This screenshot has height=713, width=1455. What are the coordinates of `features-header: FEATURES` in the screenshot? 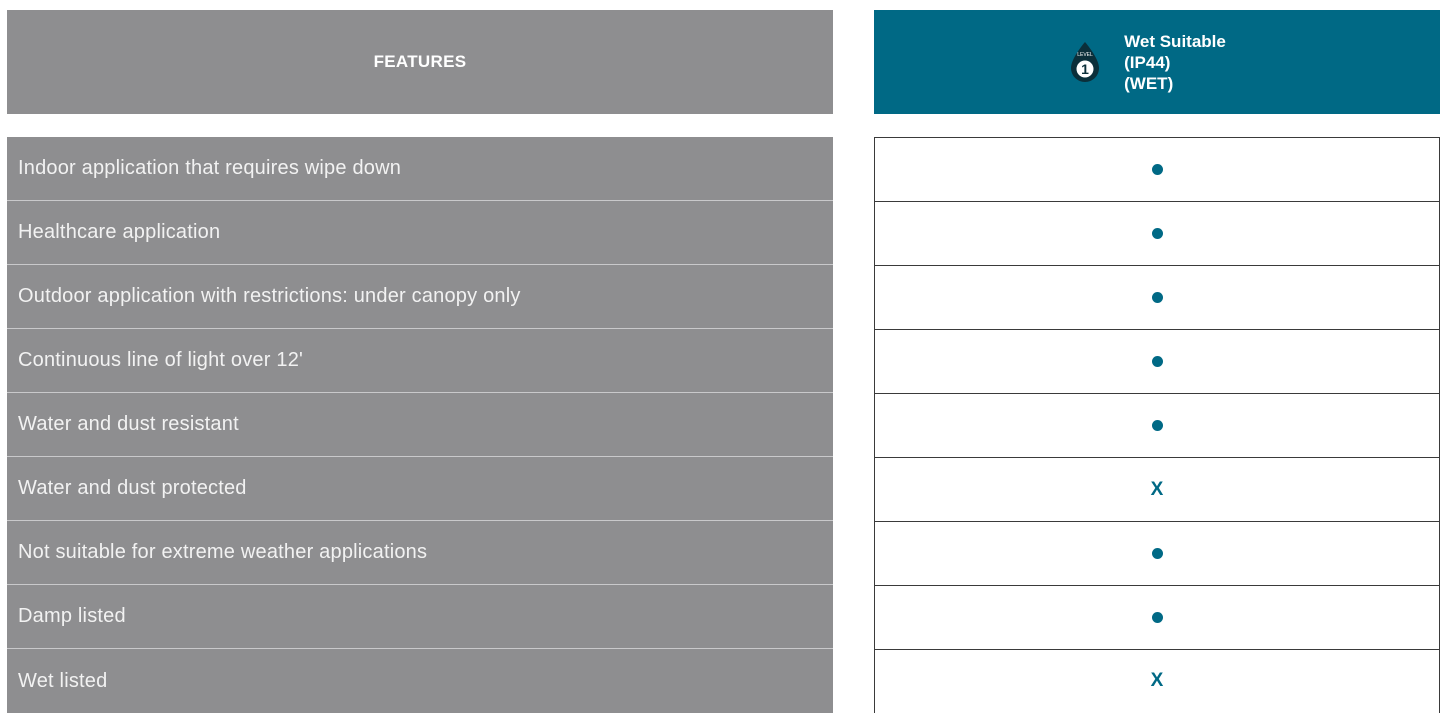 It's located at (420, 62).